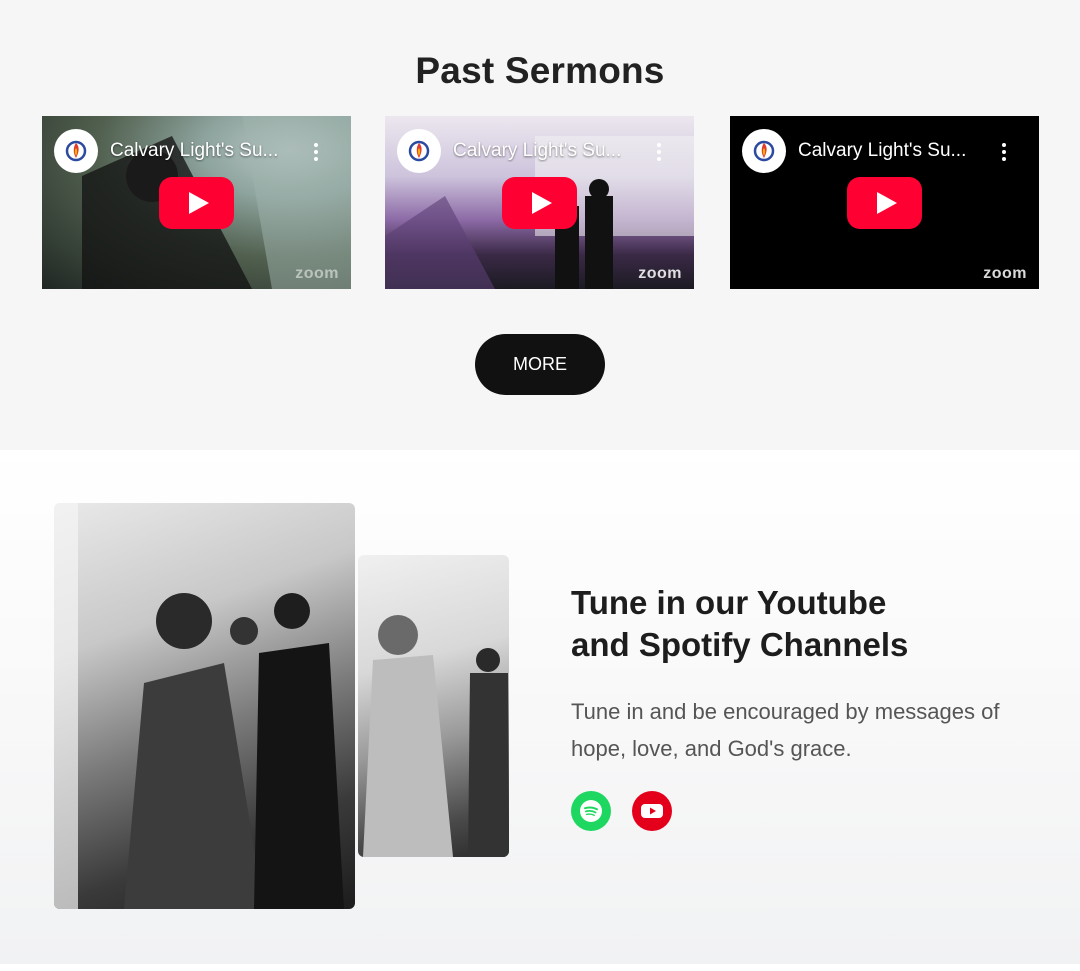 The height and width of the screenshot is (971, 1080). What do you see at coordinates (540, 70) in the screenshot?
I see `section-title: Past Sermons` at bounding box center [540, 70].